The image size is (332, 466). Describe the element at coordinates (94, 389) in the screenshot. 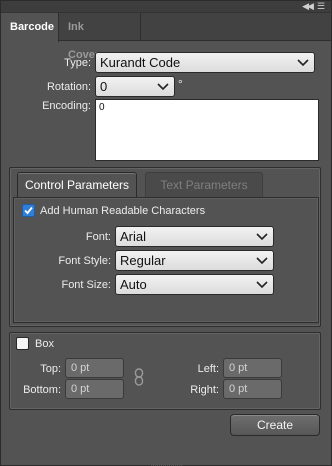

I see `box-bottom-input: 0 pt` at that location.